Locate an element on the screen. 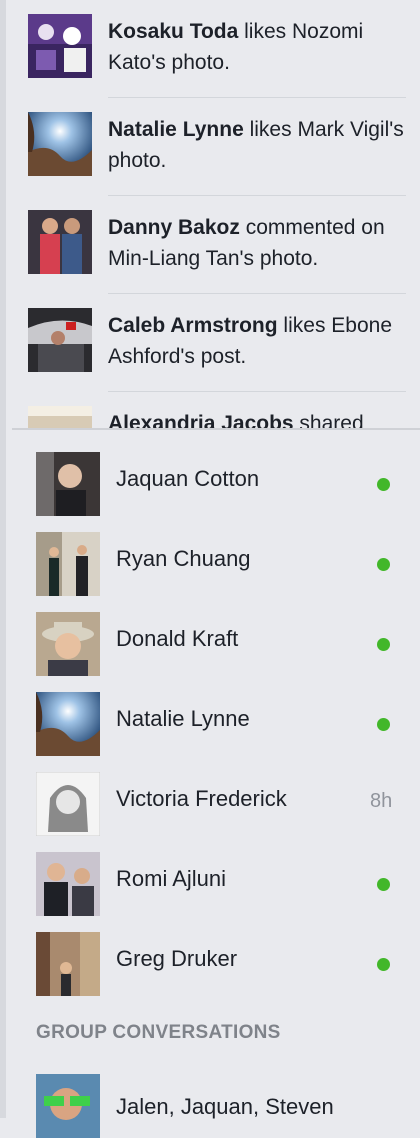 The image size is (420, 1138). group-conversation-row: Jalen, Jaquan, Steven is located at coordinates (216, 1104).